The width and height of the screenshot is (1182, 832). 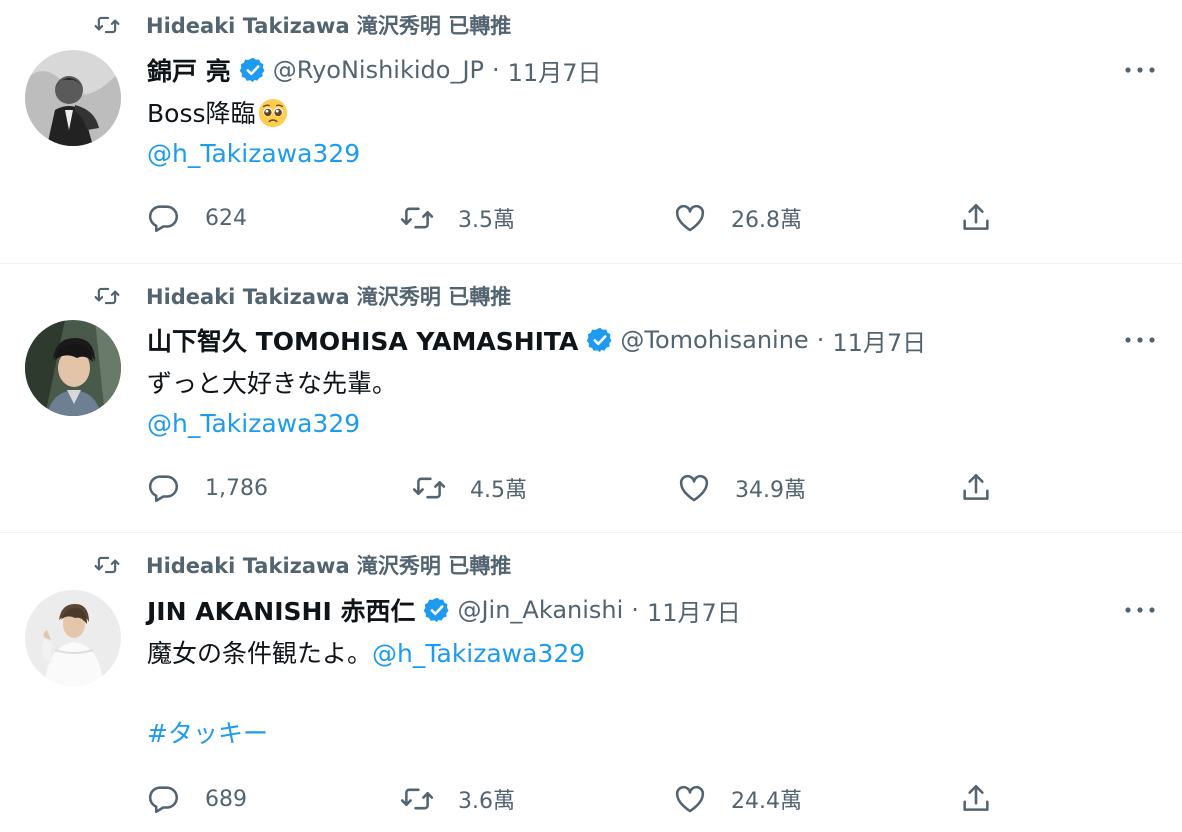 What do you see at coordinates (770, 490) in the screenshot?
I see `like-count: 34.9萬` at bounding box center [770, 490].